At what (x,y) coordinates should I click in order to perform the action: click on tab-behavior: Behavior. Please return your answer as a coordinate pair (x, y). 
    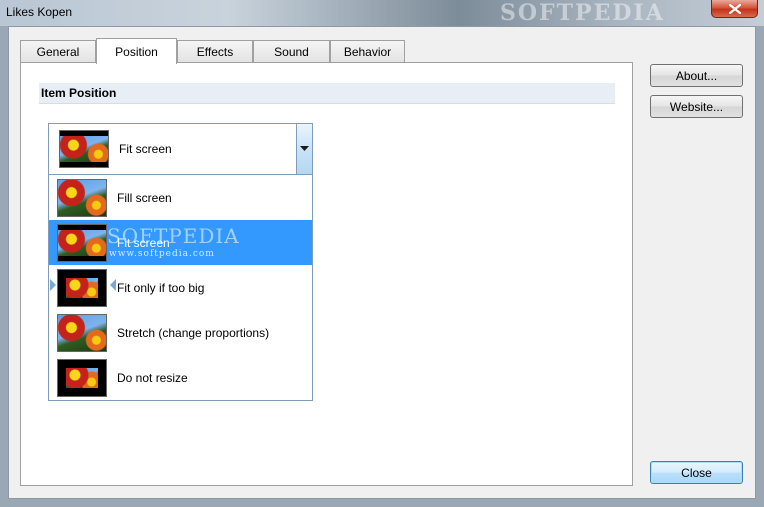
    Looking at the image, I should click on (367, 51).